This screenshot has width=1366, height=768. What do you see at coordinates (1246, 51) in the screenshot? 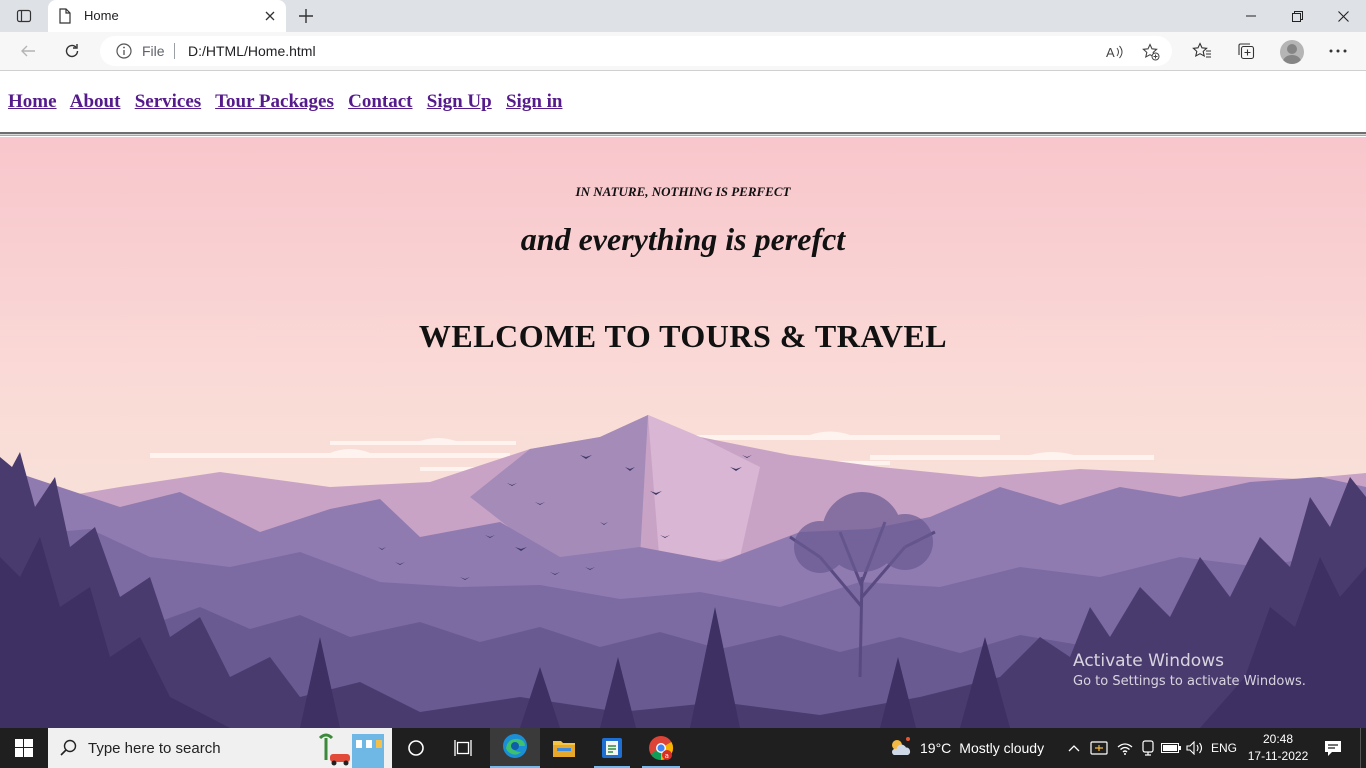
I see `collections-icon` at bounding box center [1246, 51].